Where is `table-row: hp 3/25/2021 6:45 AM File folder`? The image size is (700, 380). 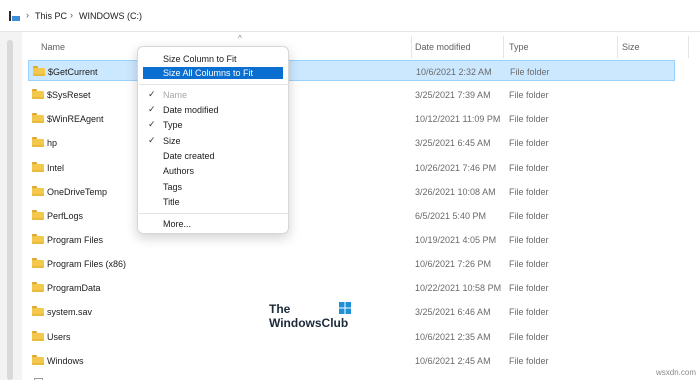
table-row: hp 3/25/2021 6:45 AM File folder is located at coordinates (351, 142).